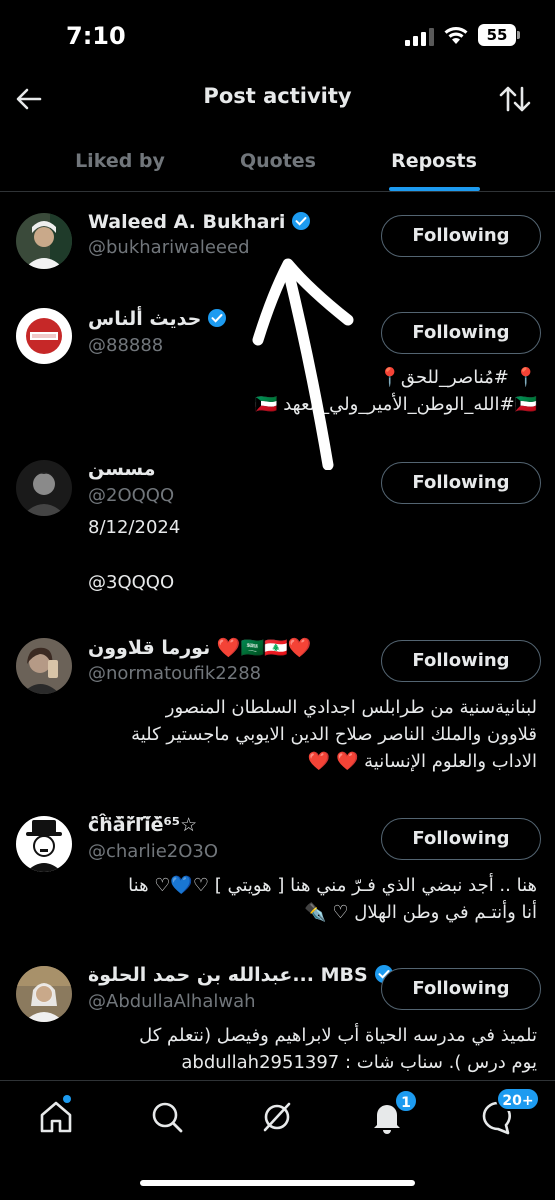  I want to click on tab-quotes: Quotes, so click(278, 162).